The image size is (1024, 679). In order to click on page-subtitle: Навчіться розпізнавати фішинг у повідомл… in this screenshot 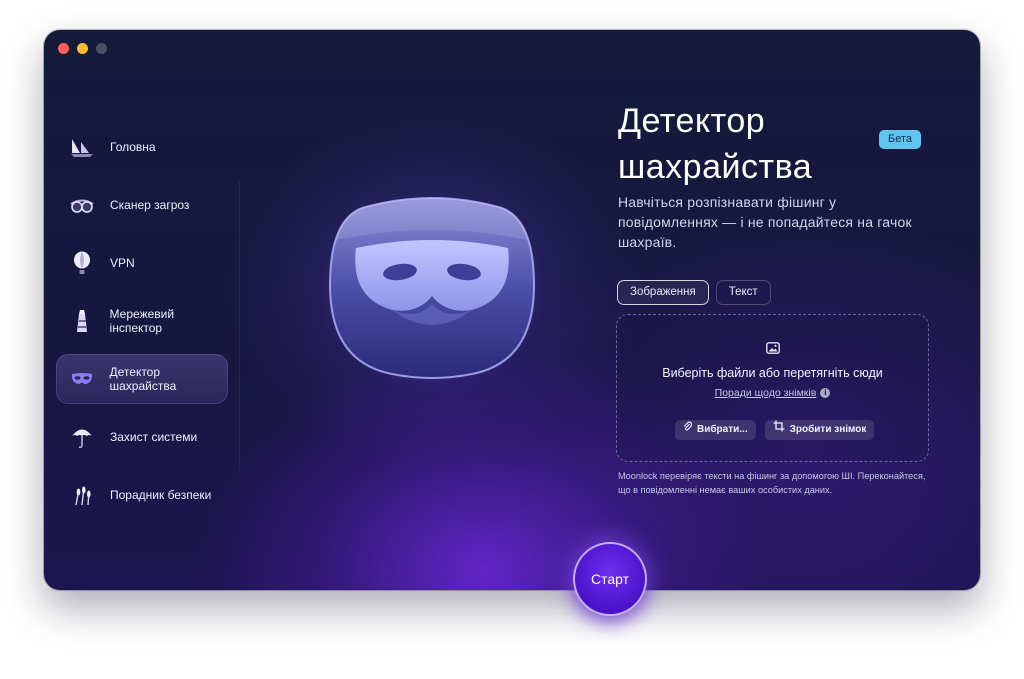, I will do `click(765, 222)`.